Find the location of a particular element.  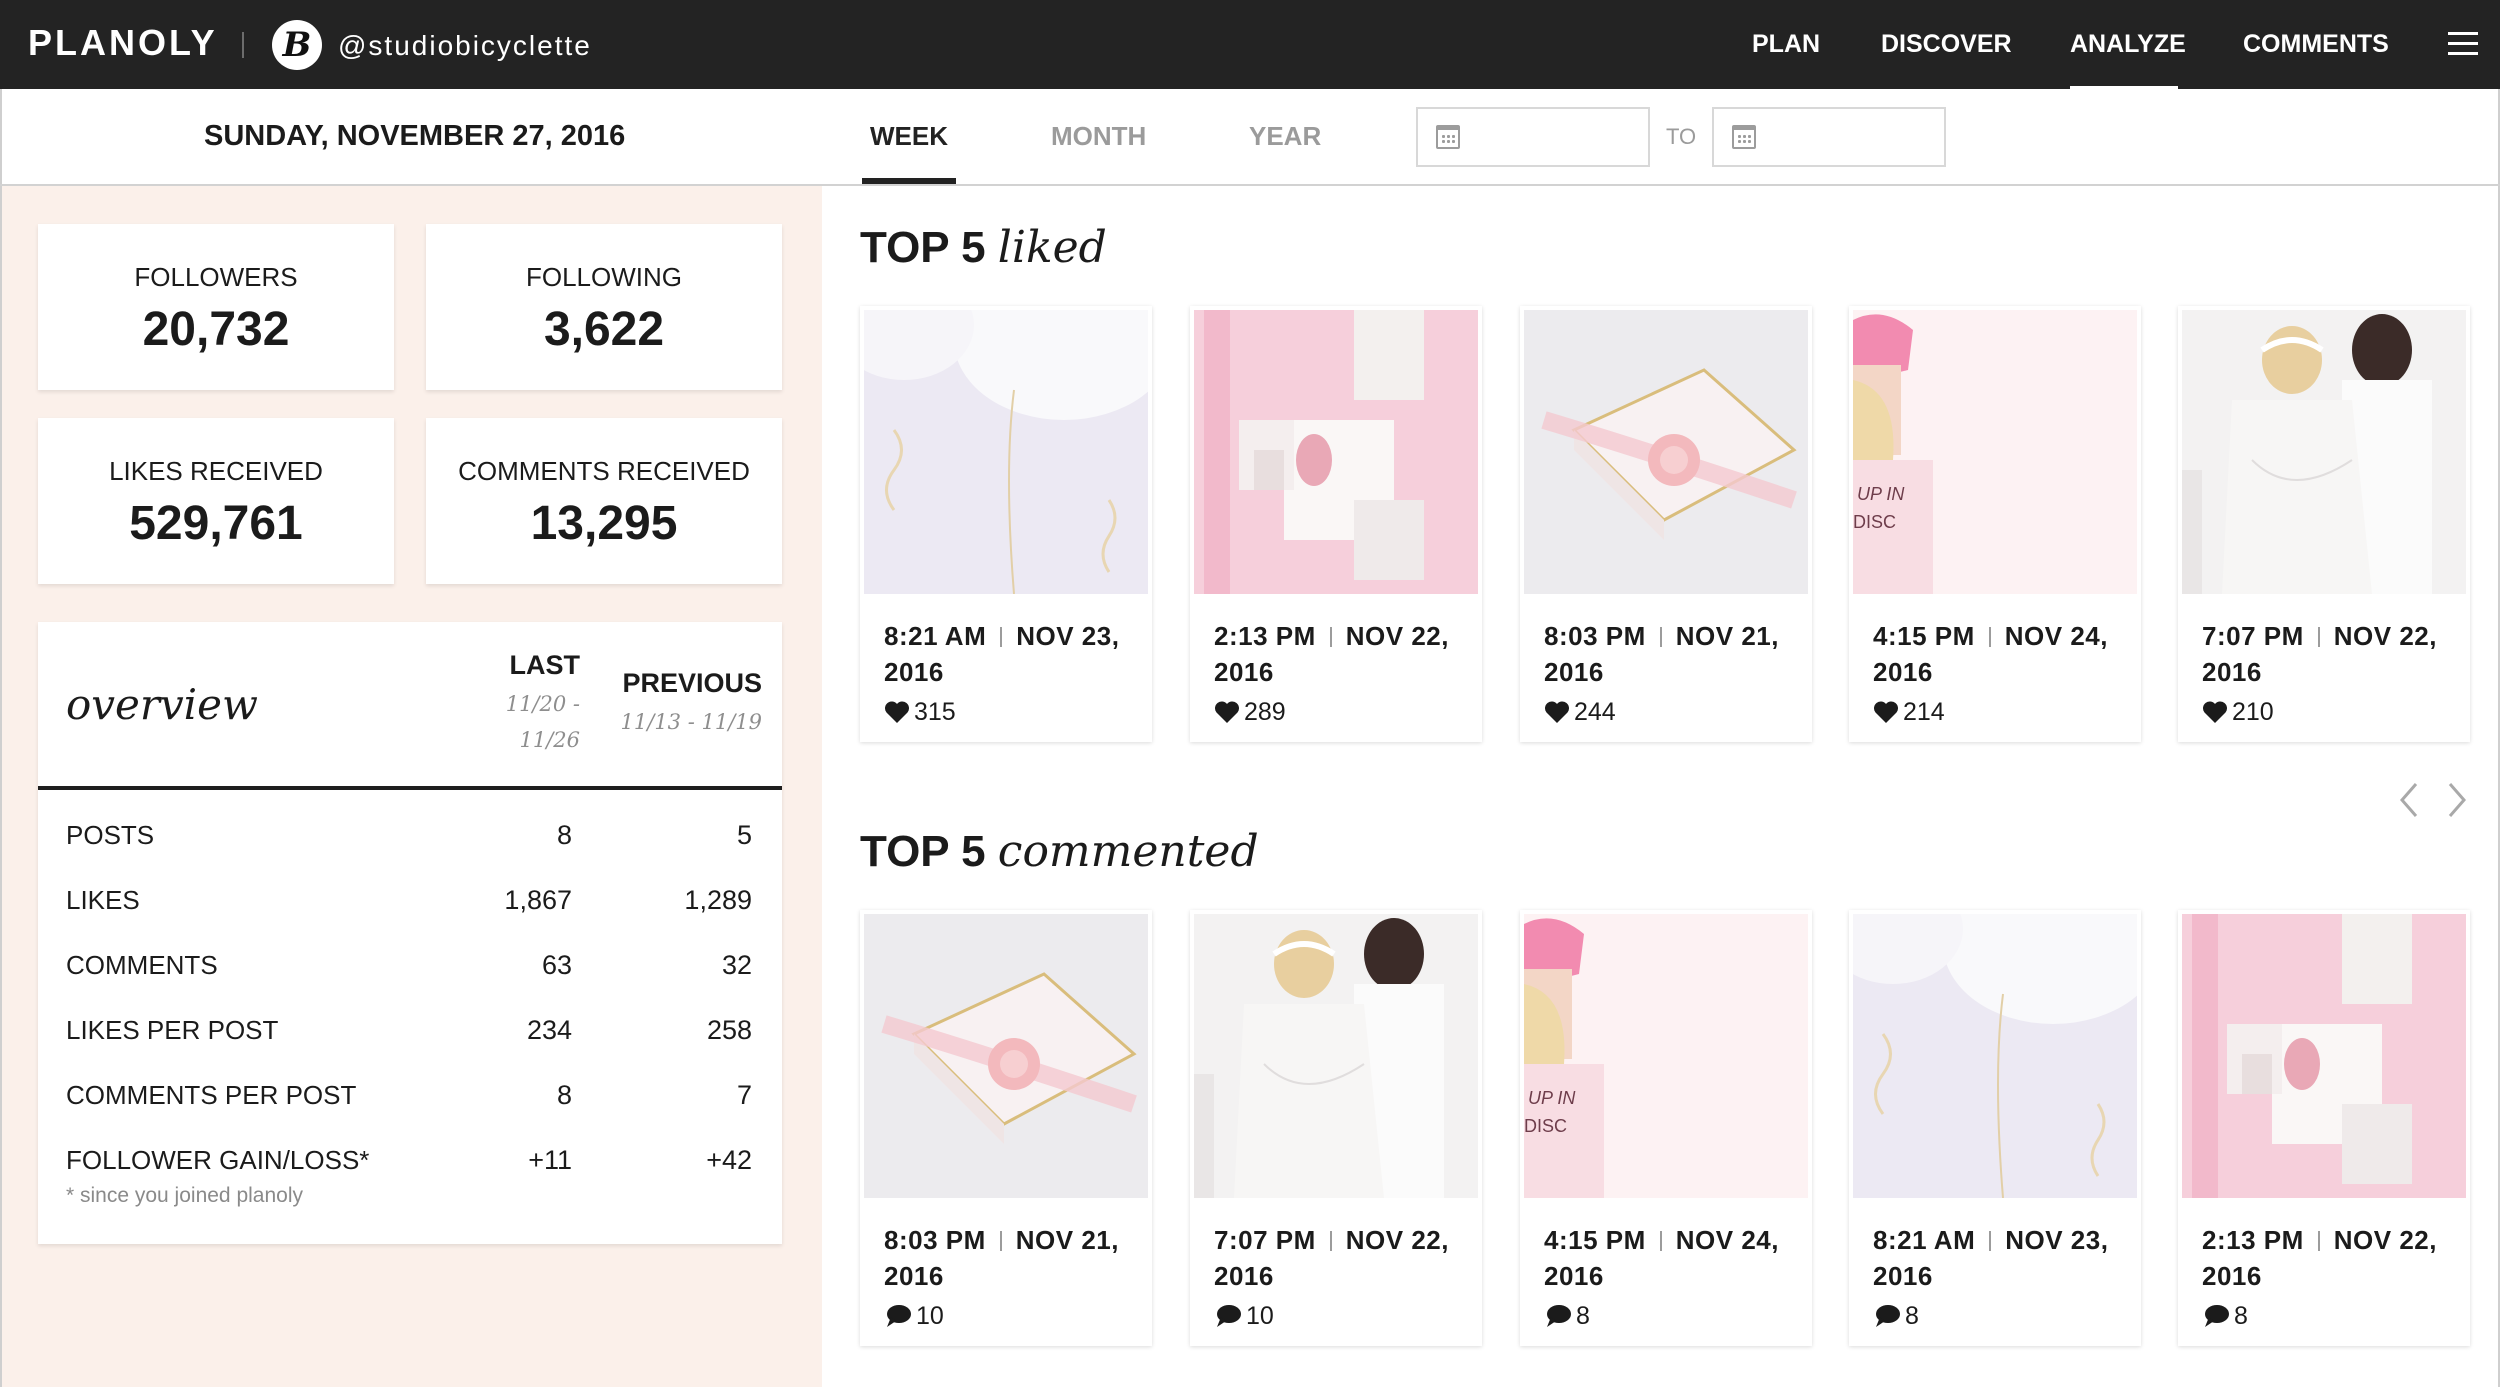

post-date: NOV 21, is located at coordinates (1727, 636).